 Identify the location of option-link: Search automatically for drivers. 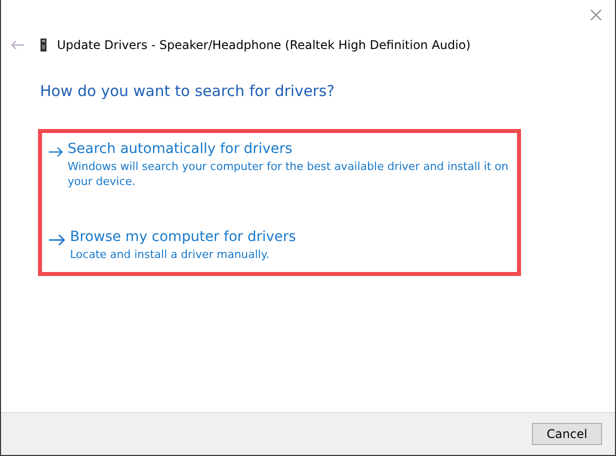
(290, 149).